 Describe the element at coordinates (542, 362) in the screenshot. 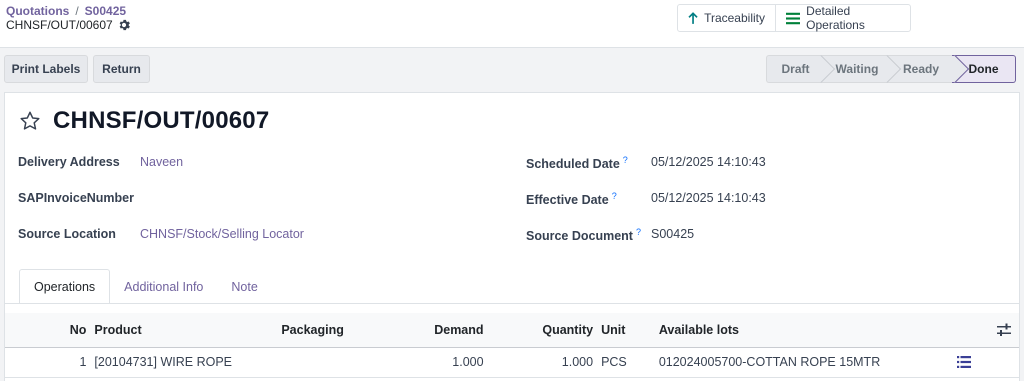

I see `cell-quantity: 1.000` at that location.